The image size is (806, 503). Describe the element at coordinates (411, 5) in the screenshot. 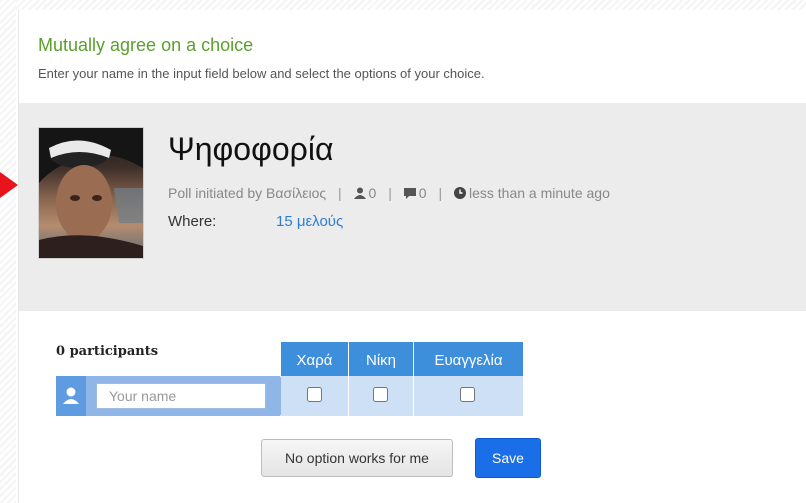

I see `top-edge-pattern` at that location.